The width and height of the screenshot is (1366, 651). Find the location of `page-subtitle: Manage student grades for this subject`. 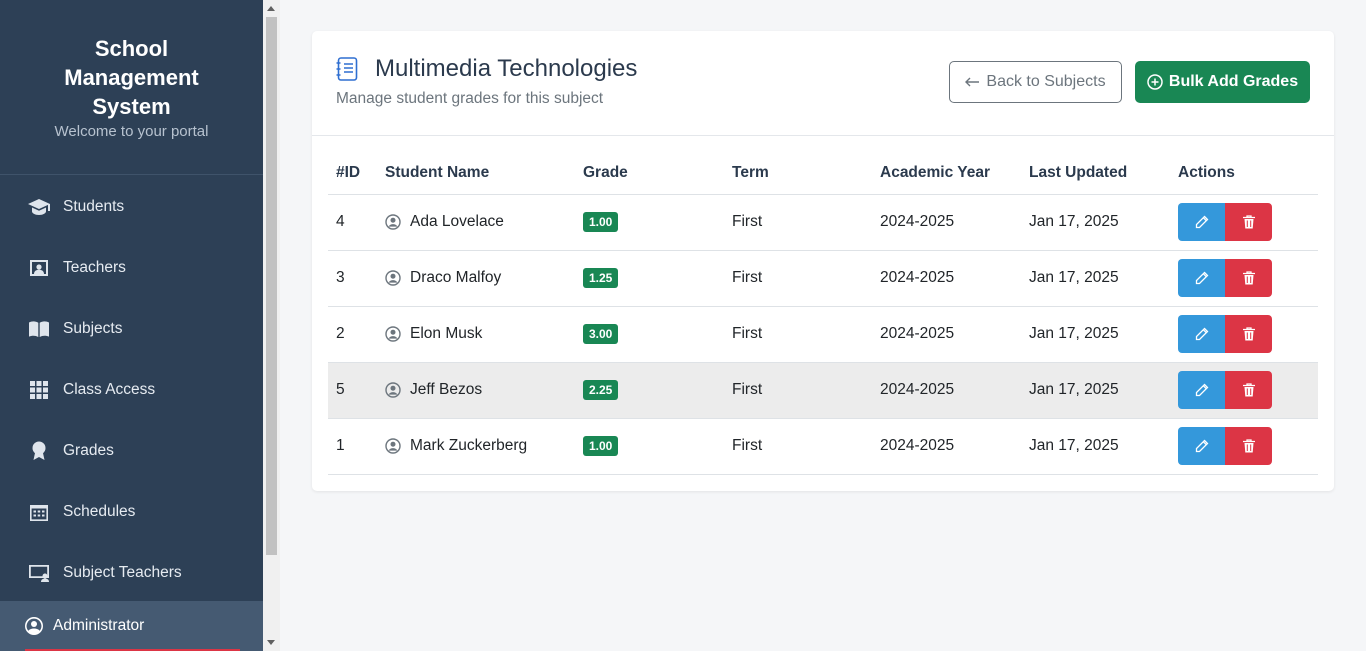

page-subtitle: Manage student grades for this subject is located at coordinates (470, 98).